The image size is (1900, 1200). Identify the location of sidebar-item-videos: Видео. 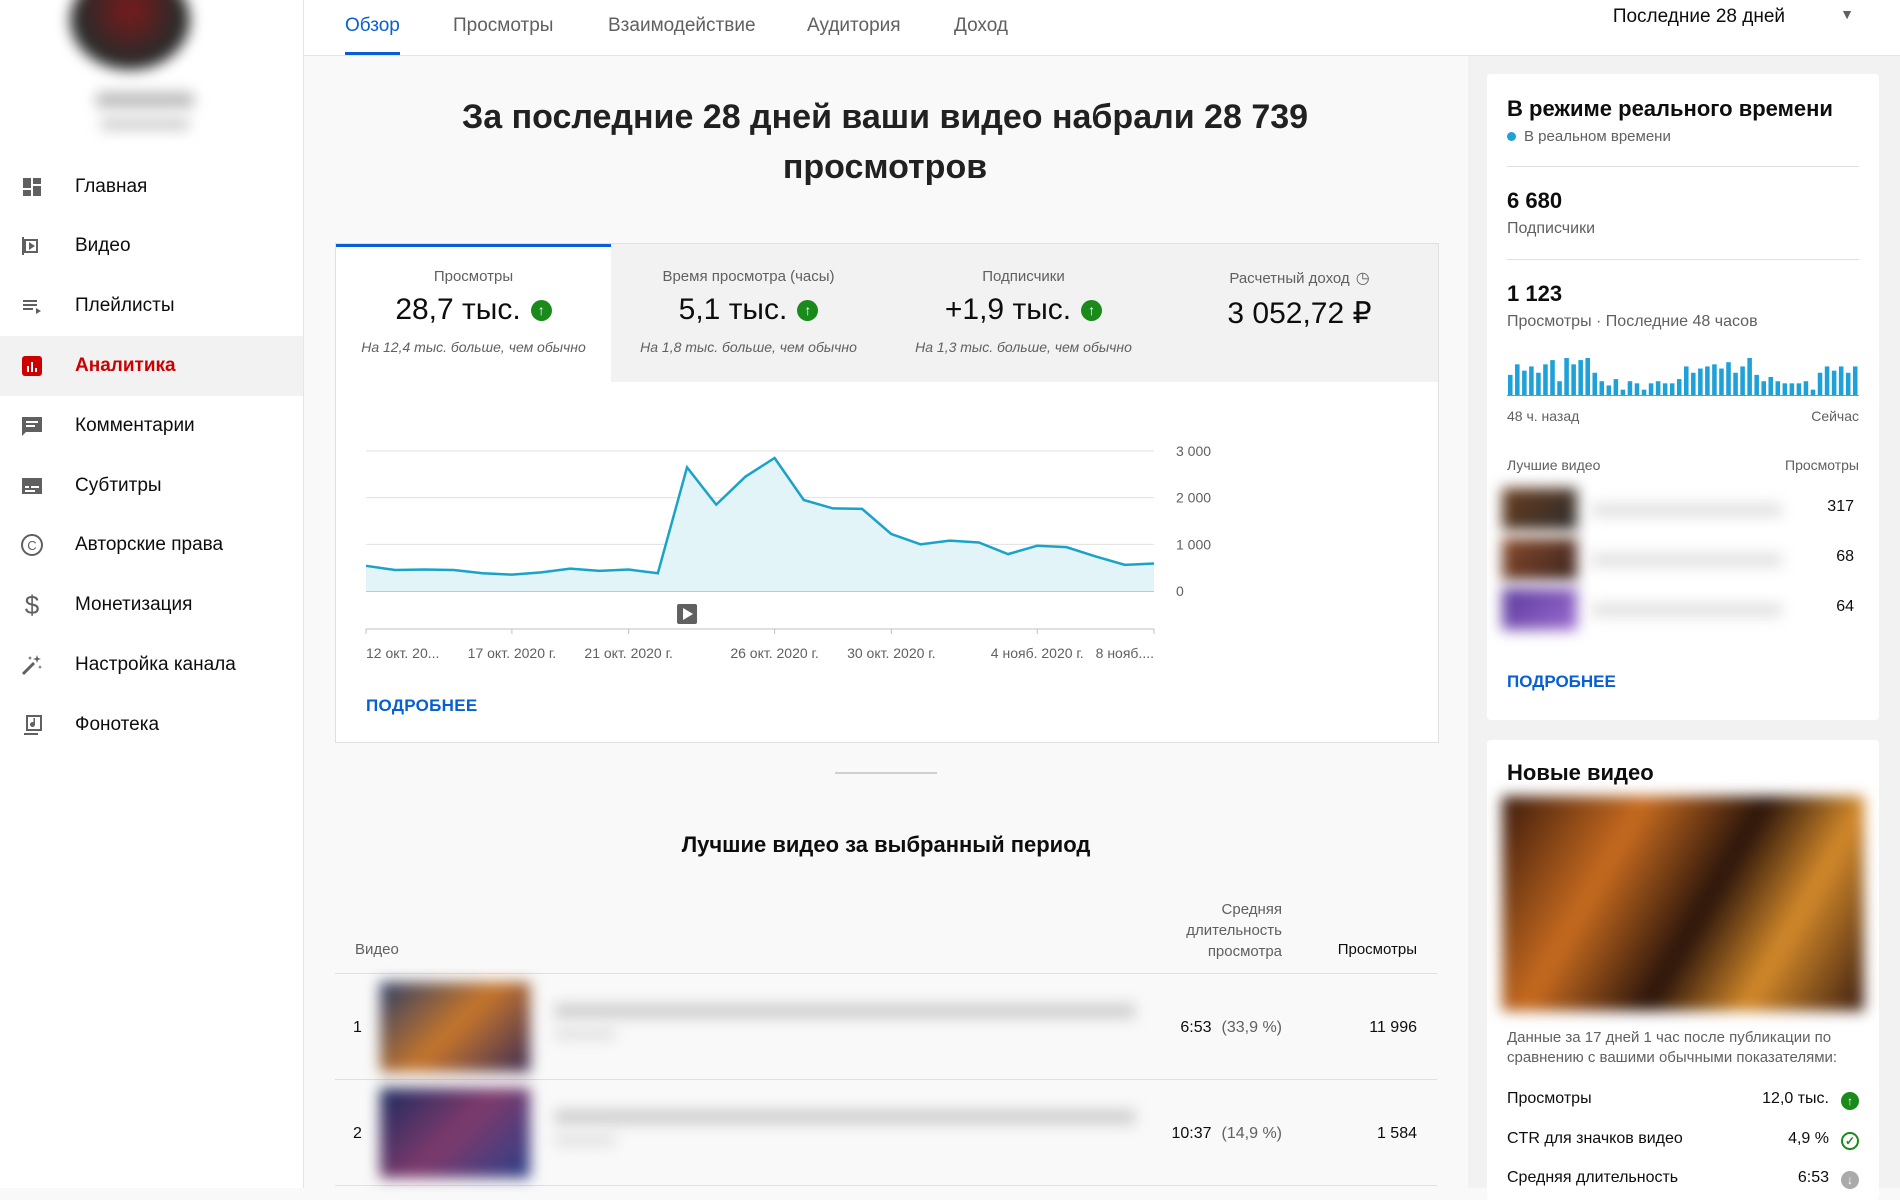
(151, 246).